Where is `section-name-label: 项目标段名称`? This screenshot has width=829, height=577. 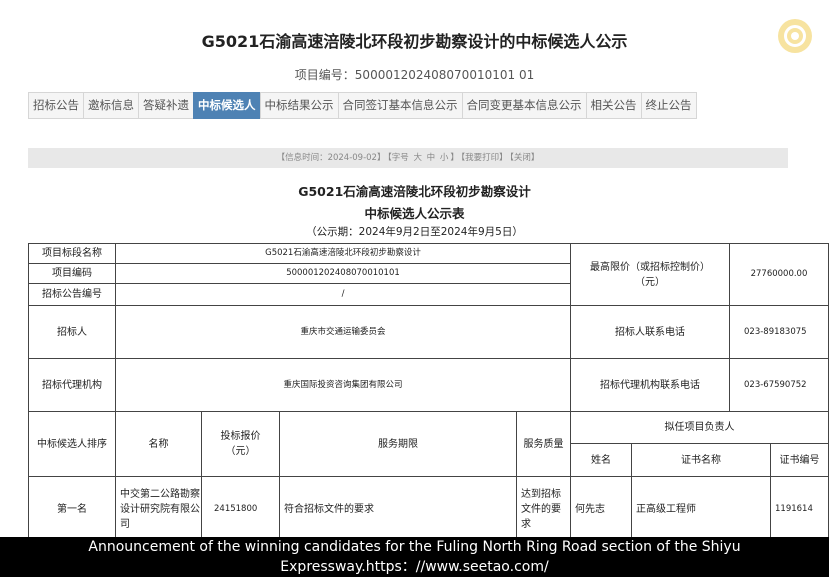 section-name-label: 项目标段名称 is located at coordinates (72, 253).